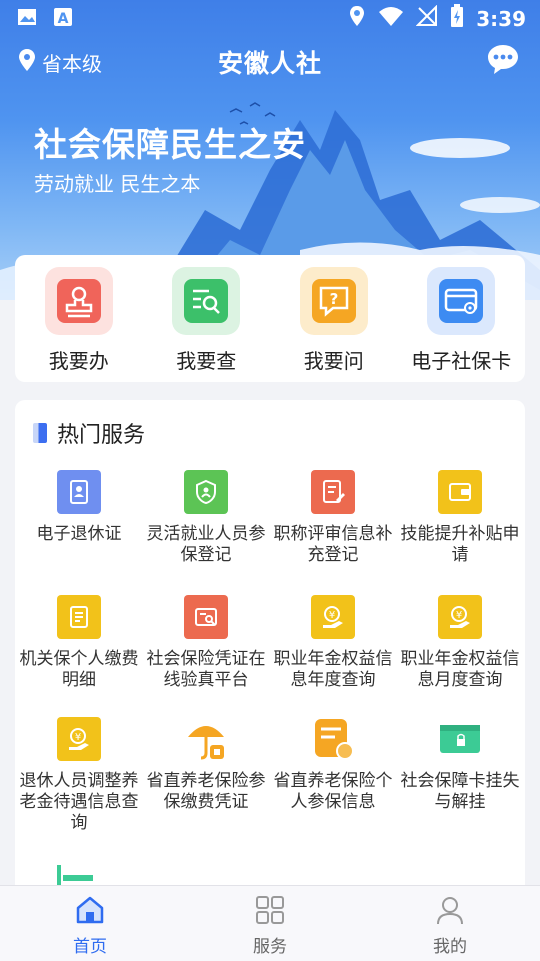 This screenshot has height=961, width=540. I want to click on tab-mine: 我的, so click(450, 923).